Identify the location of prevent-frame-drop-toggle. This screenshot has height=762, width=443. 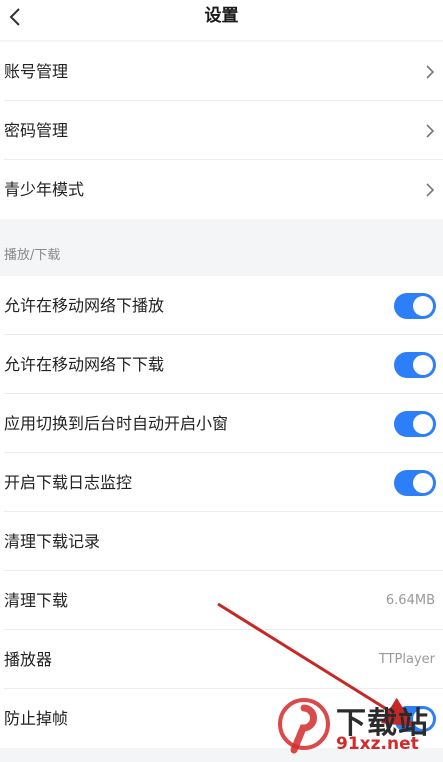
(415, 719).